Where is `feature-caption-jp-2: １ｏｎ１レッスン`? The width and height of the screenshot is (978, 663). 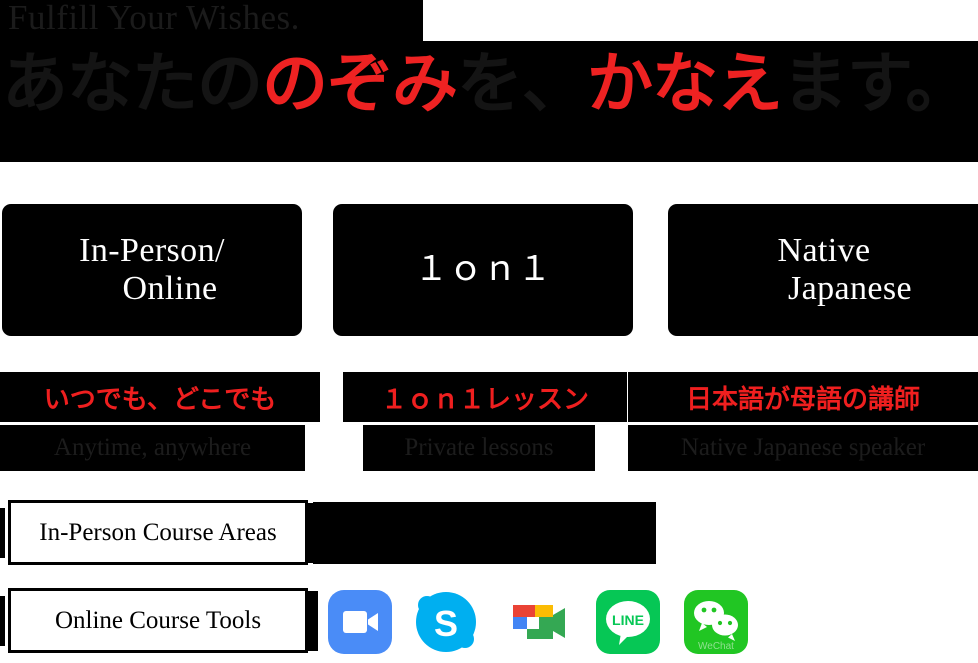 feature-caption-jp-2: １ｏｎ１レッスン is located at coordinates (485, 397).